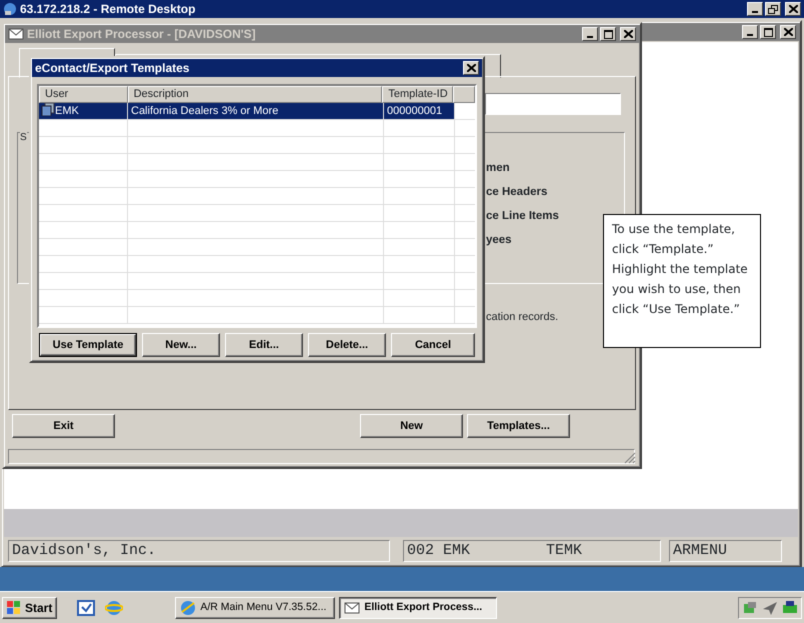 The height and width of the screenshot is (623, 804). What do you see at coordinates (10, 9) in the screenshot?
I see `network-icon` at bounding box center [10, 9].